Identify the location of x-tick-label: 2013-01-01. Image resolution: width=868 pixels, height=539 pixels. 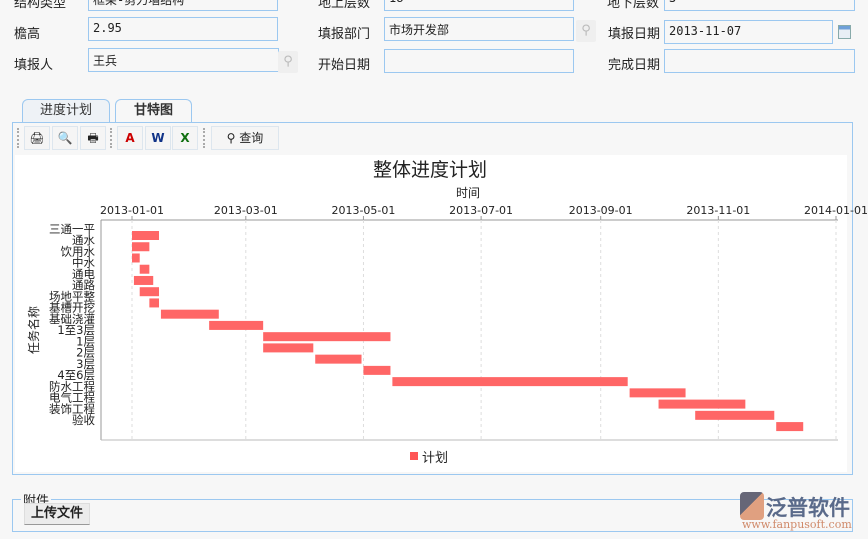
(132, 210).